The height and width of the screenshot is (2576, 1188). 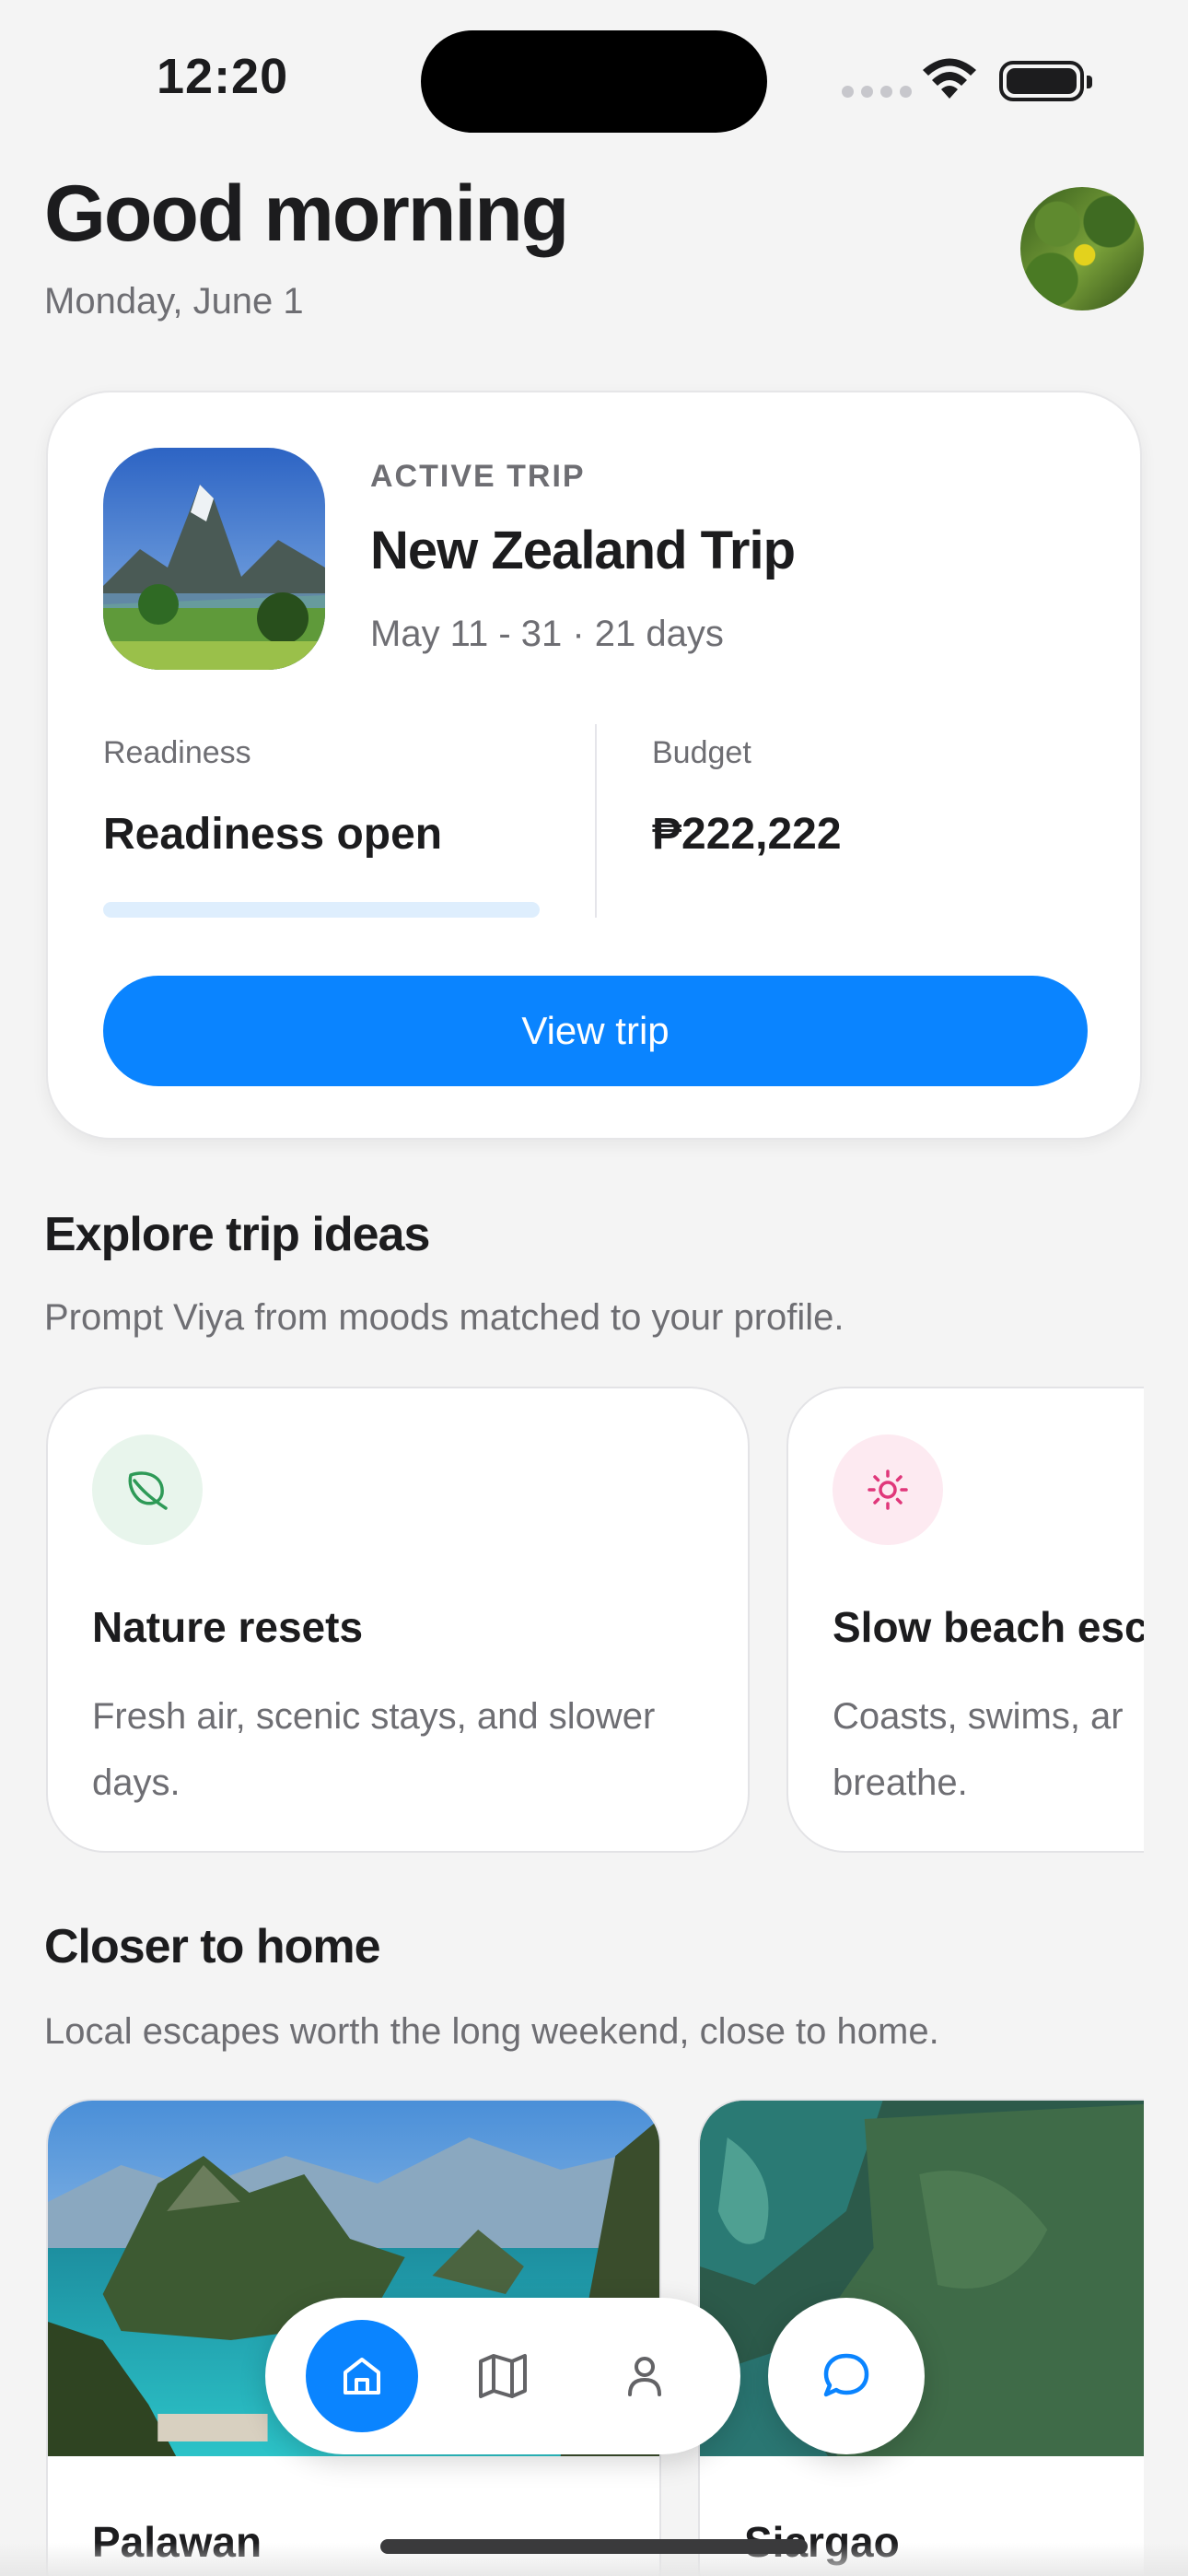 What do you see at coordinates (223, 76) in the screenshot?
I see `status-time: 12:20` at bounding box center [223, 76].